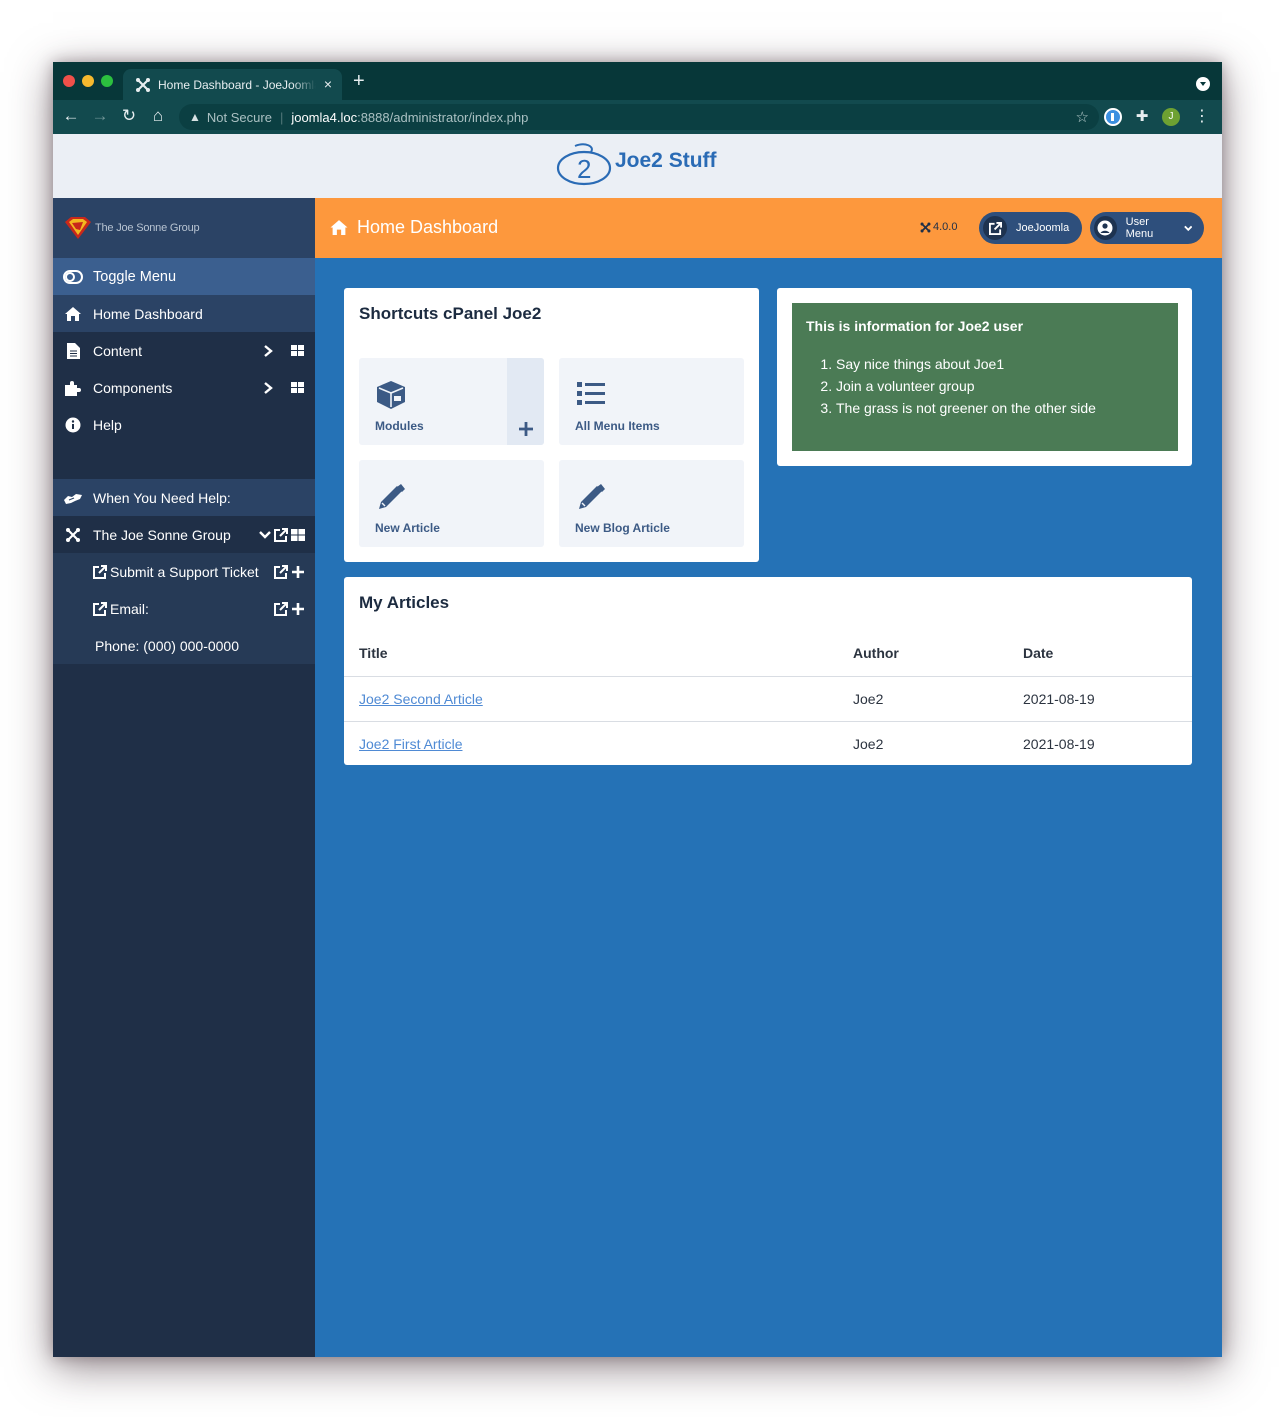 The height and width of the screenshot is (1417, 1279). Describe the element at coordinates (404, 602) in the screenshot. I see `articles-title: My Articles` at that location.